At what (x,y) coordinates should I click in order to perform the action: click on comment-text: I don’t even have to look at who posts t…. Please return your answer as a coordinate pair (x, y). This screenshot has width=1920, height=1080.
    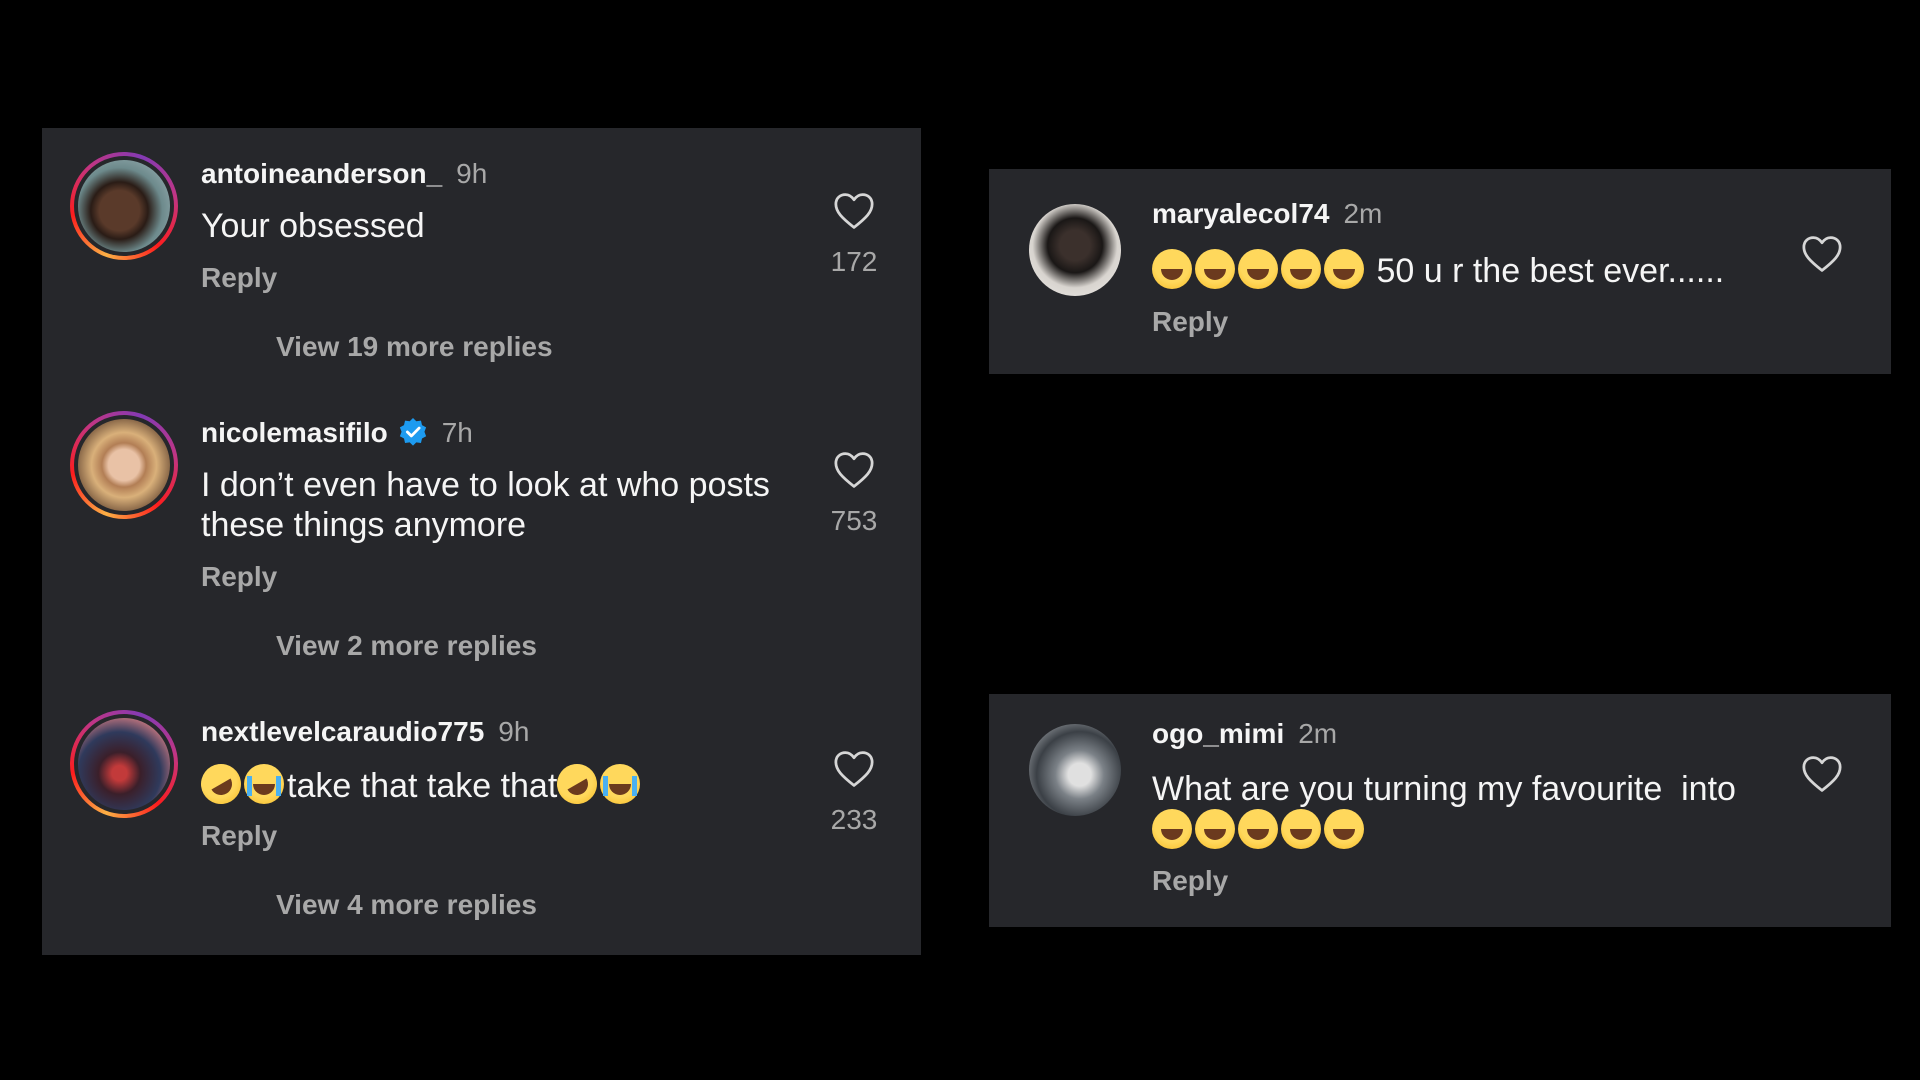
    Looking at the image, I should click on (485, 505).